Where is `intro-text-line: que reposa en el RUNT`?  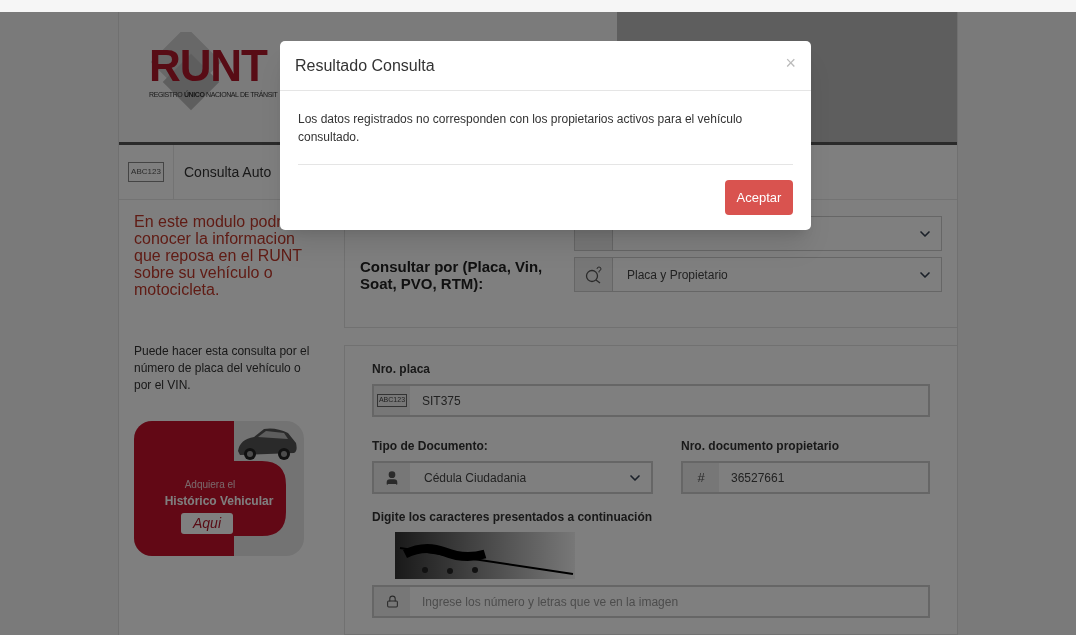
intro-text-line: que reposa en el RUNT is located at coordinates (219, 255).